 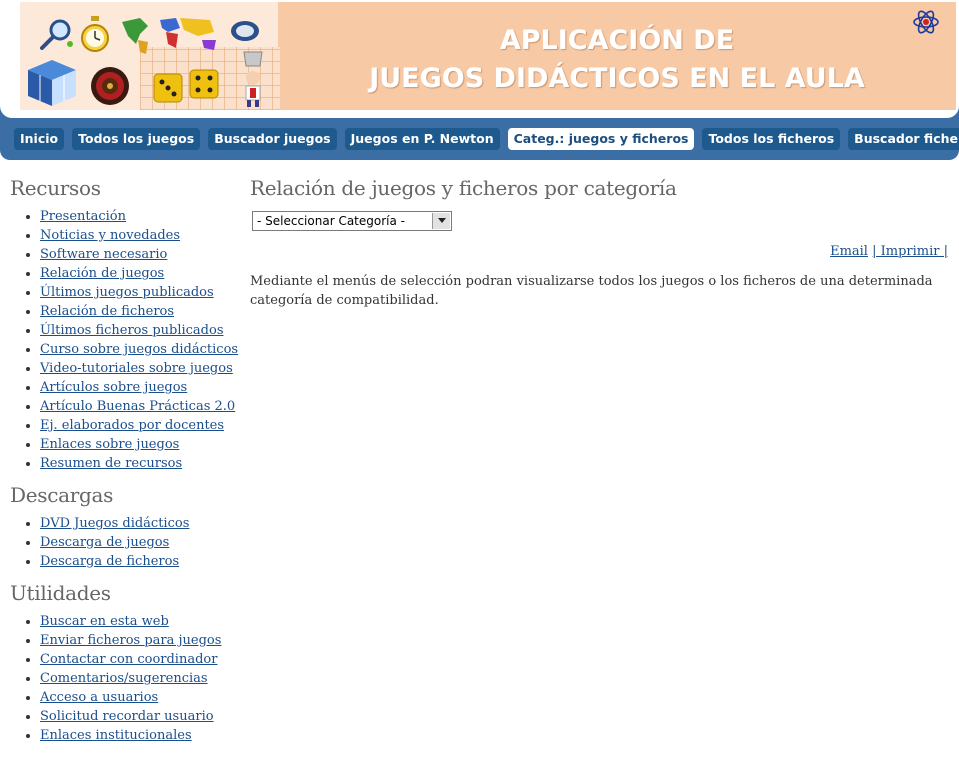 What do you see at coordinates (124, 678) in the screenshot?
I see `link-comentarios: Comentarios/sugerencias` at bounding box center [124, 678].